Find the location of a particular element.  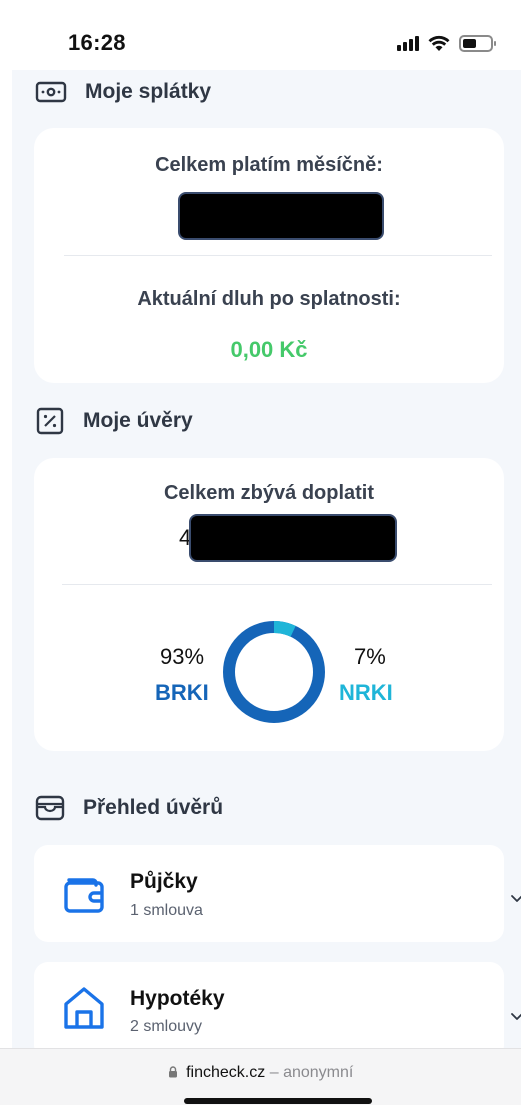

browser-address-bar: fincheck.cz – anonymní is located at coordinates (260, 1076).